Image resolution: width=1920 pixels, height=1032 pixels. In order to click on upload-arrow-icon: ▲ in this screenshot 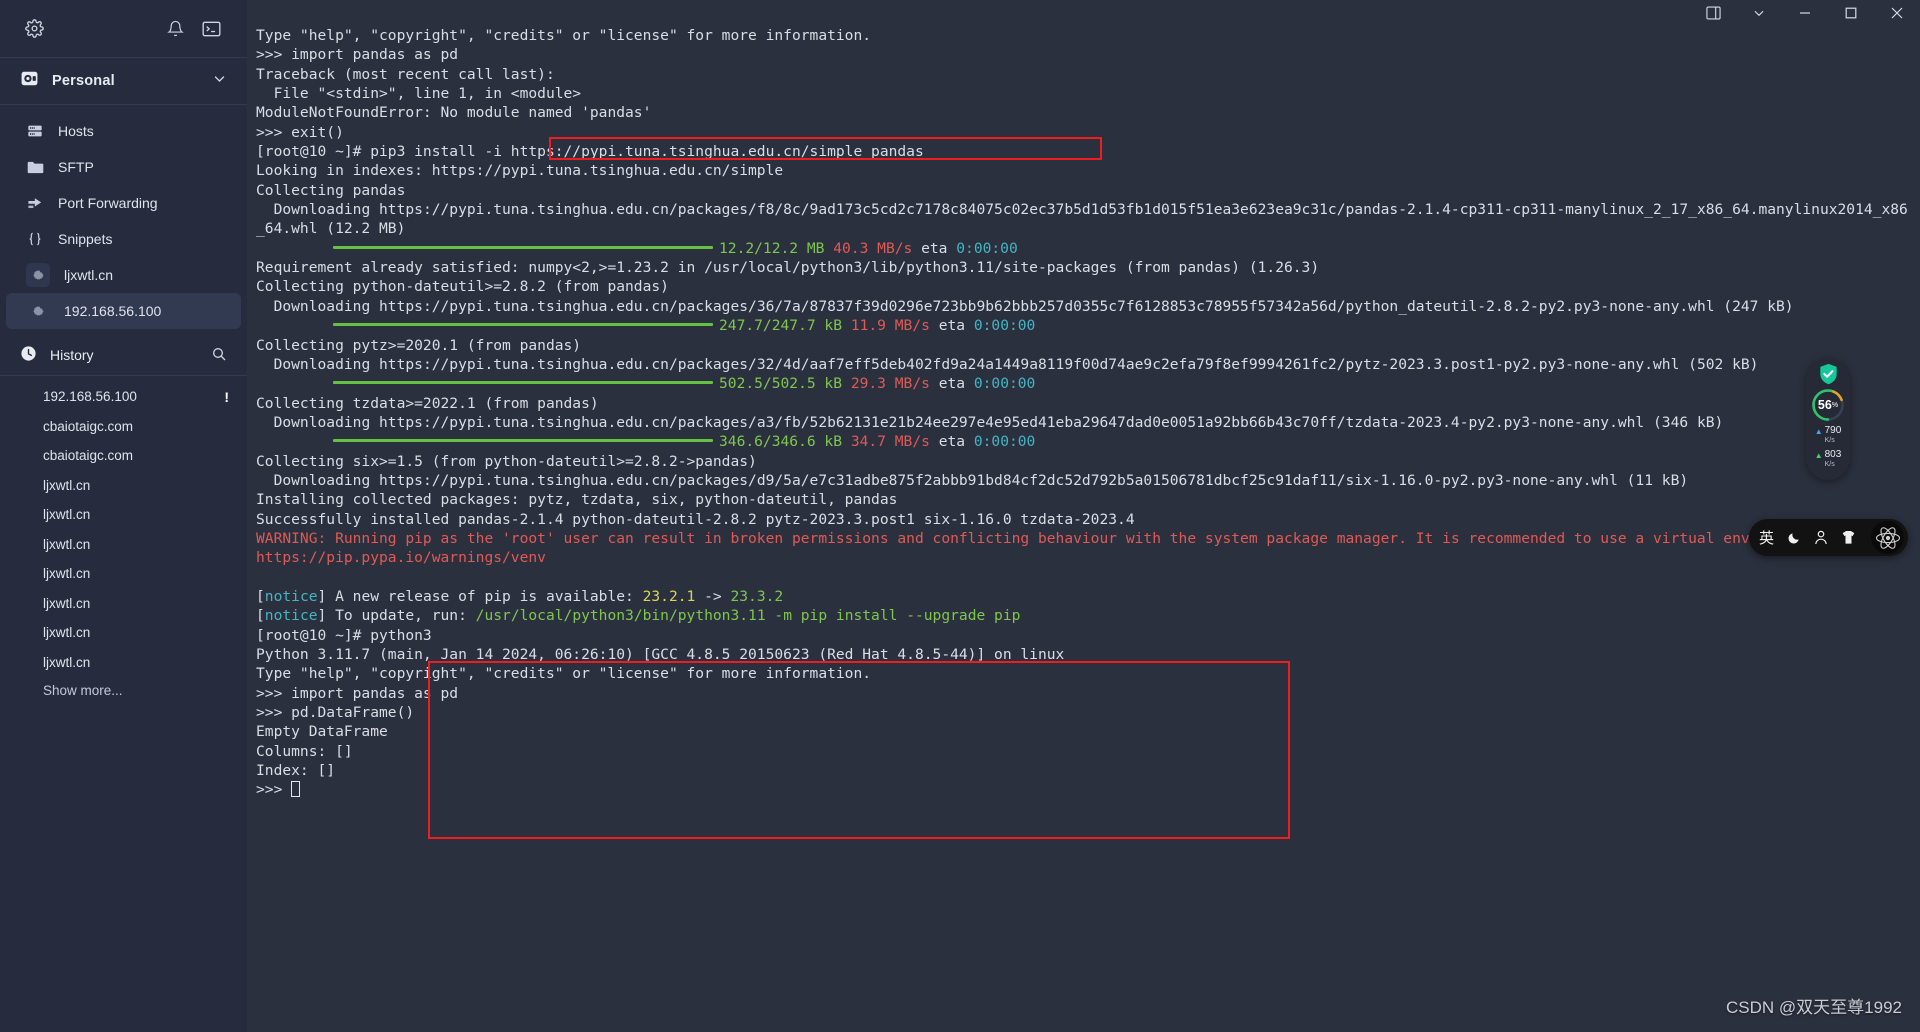, I will do `click(1818, 431)`.